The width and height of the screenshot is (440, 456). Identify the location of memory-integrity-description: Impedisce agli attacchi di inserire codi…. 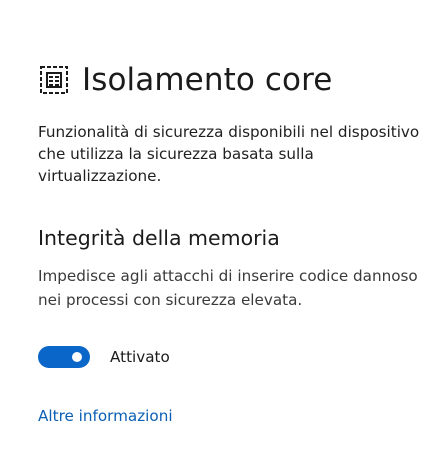
(228, 288).